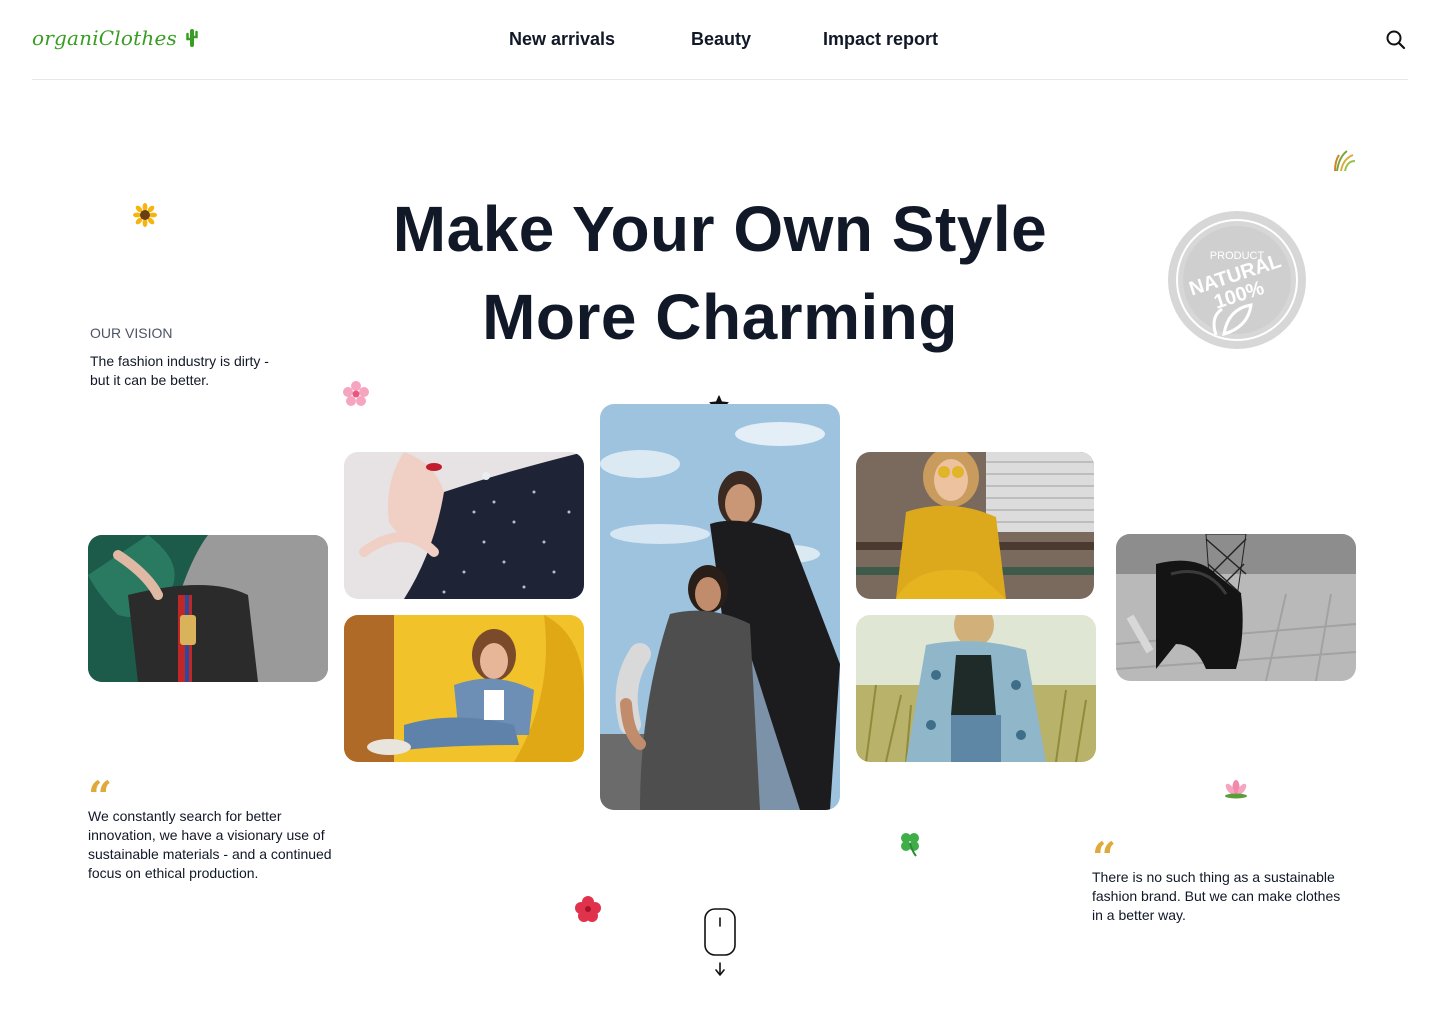 The height and width of the screenshot is (1024, 1440). Describe the element at coordinates (1236, 607) in the screenshot. I see `photo-black-boot-fishnet` at that location.